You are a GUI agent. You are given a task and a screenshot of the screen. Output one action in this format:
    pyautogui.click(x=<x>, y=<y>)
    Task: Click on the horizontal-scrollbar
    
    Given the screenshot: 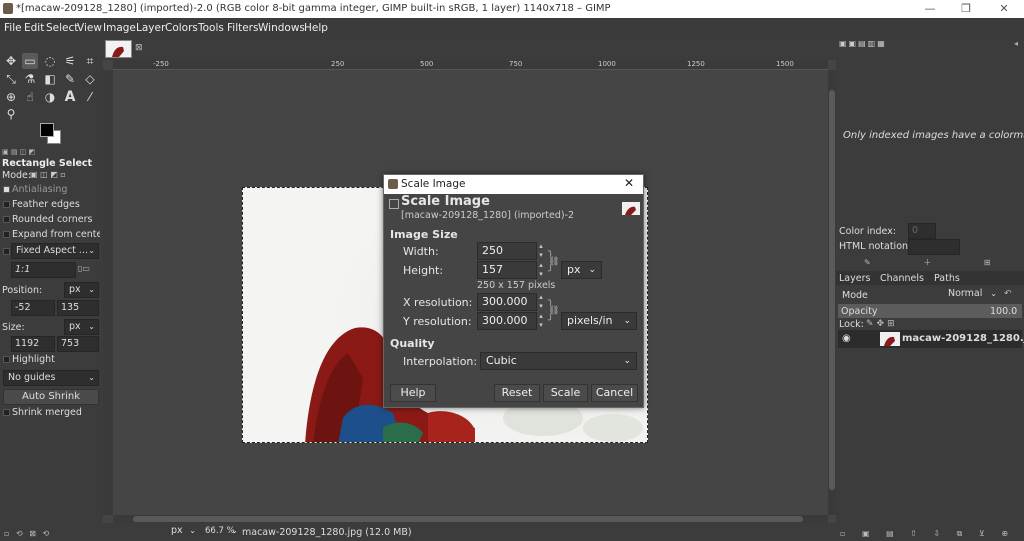 What is the action you would take?
    pyautogui.click(x=470, y=519)
    